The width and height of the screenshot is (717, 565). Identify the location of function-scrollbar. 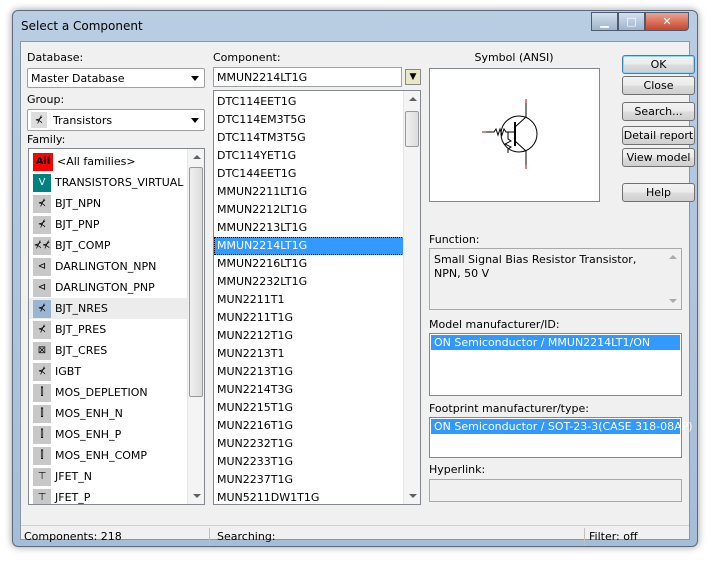
(672, 279).